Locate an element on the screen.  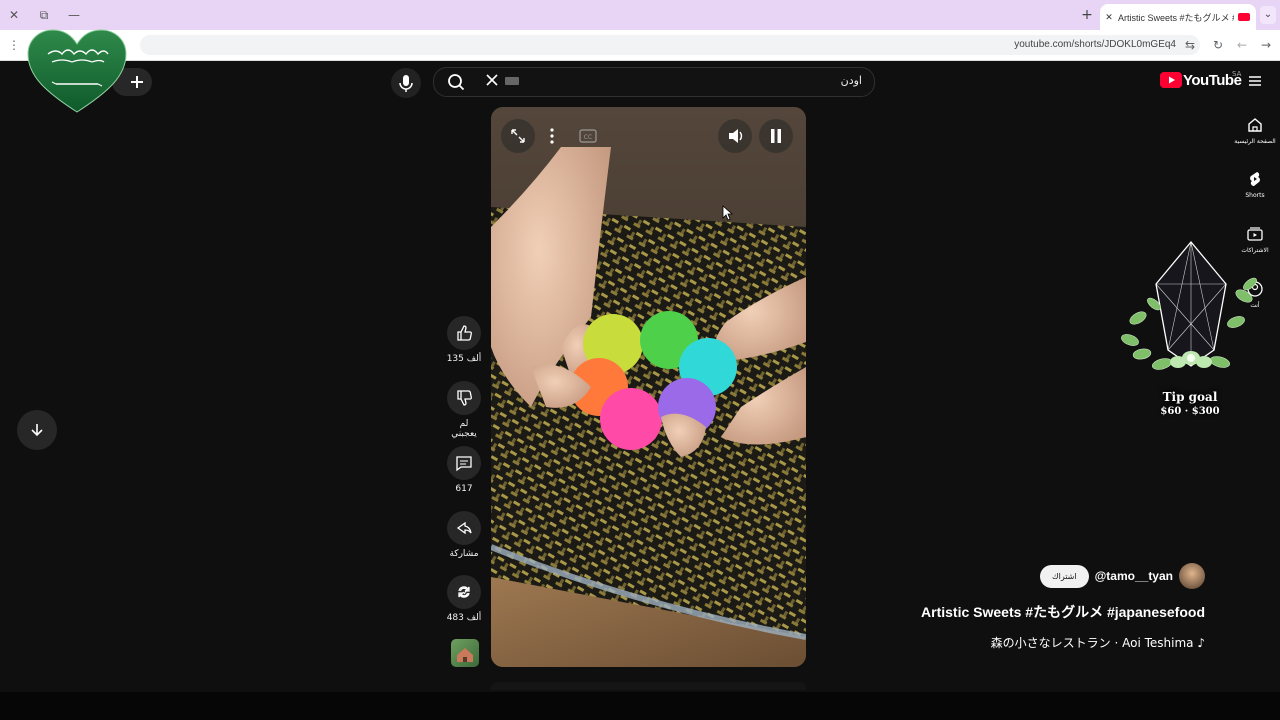
minimize-window-button: — is located at coordinates (74, 15).